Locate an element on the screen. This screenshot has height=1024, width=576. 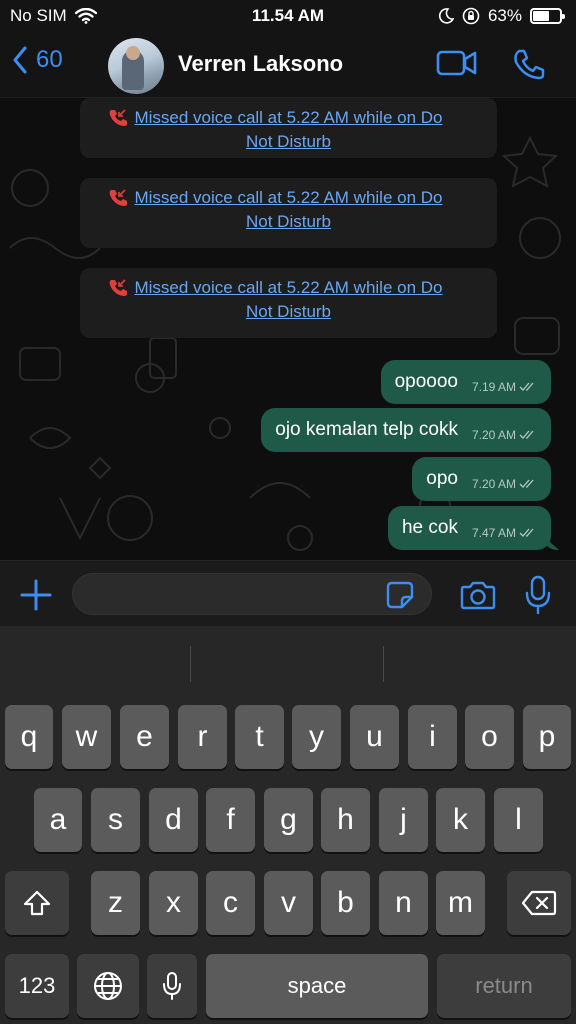
key-s: s is located at coordinates (115, 820).